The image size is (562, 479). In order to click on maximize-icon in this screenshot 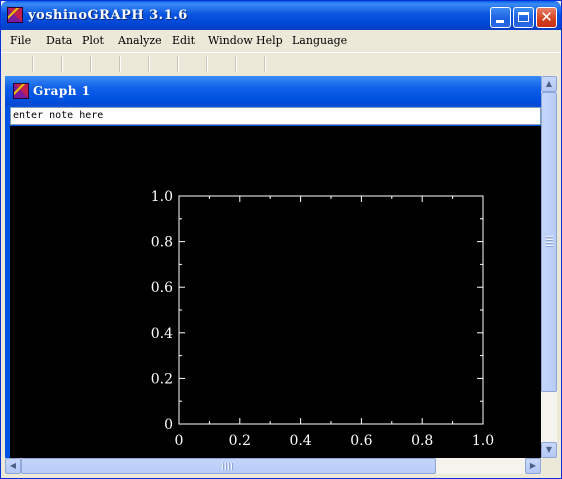, I will do `click(523, 17)`.